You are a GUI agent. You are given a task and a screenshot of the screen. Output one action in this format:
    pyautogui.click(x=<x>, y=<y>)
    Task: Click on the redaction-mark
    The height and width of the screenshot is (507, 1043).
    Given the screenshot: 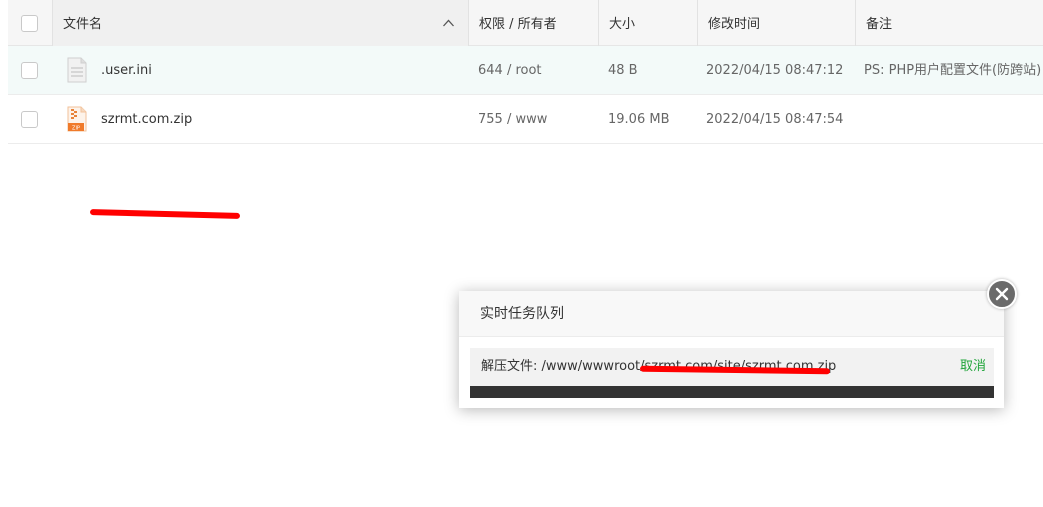 What is the action you would take?
    pyautogui.click(x=165, y=214)
    